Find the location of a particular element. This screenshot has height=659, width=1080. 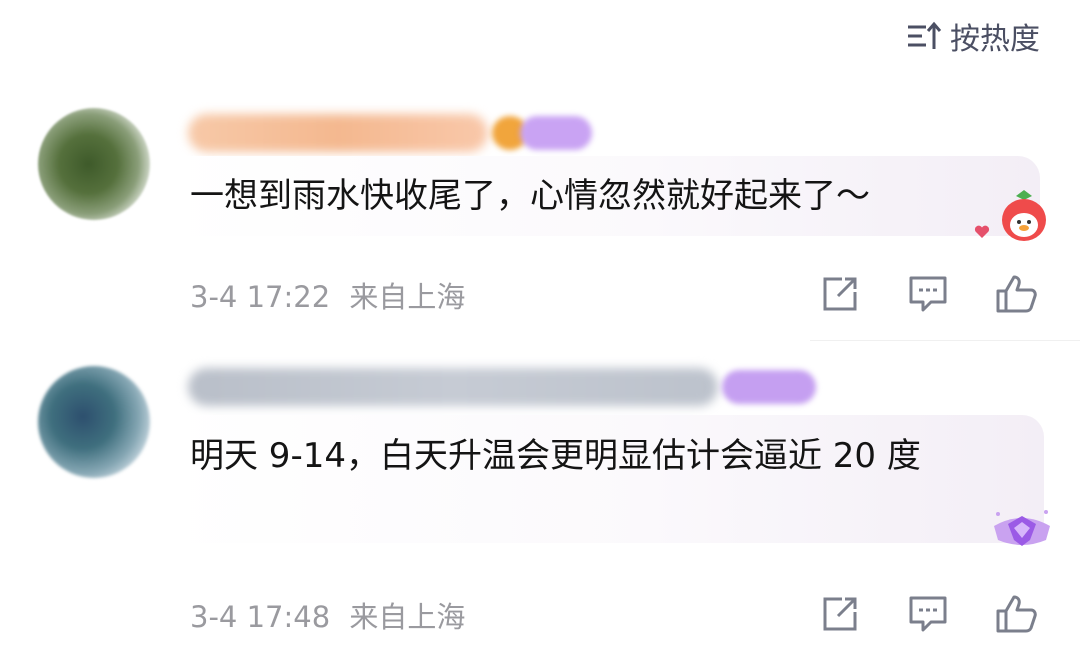

sort-label: 按热度 is located at coordinates (995, 39).